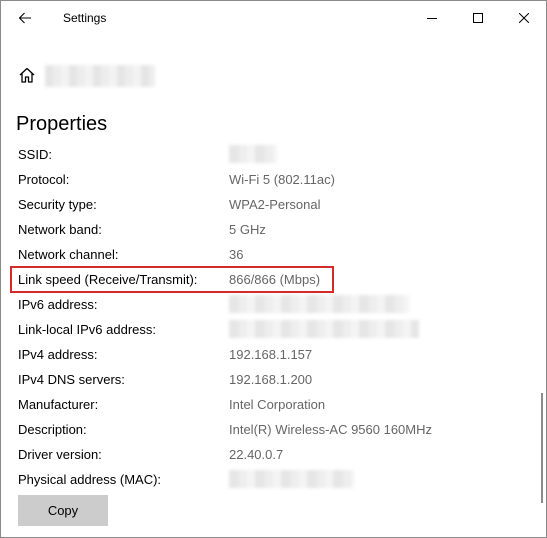 This screenshot has width=547, height=538. What do you see at coordinates (236, 254) in the screenshot?
I see `property-value: 36` at bounding box center [236, 254].